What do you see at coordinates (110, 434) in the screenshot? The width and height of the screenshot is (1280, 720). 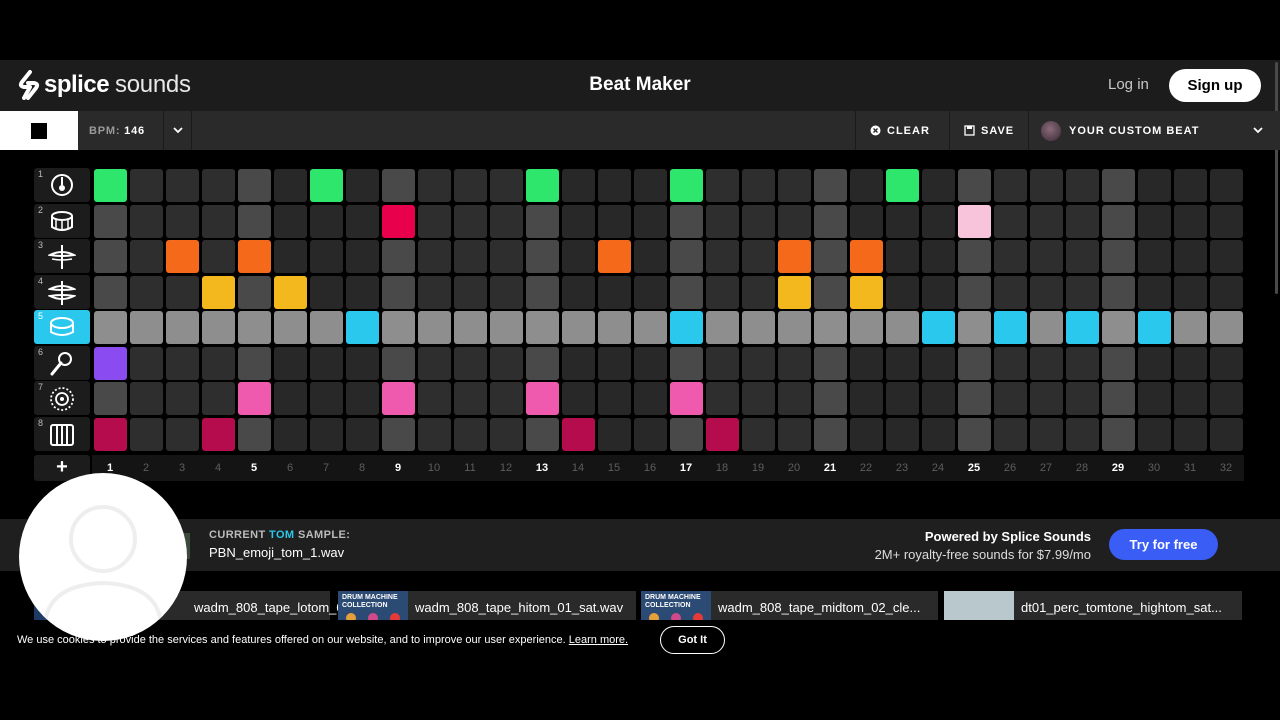 I see `step-cell-r8-s1` at bounding box center [110, 434].